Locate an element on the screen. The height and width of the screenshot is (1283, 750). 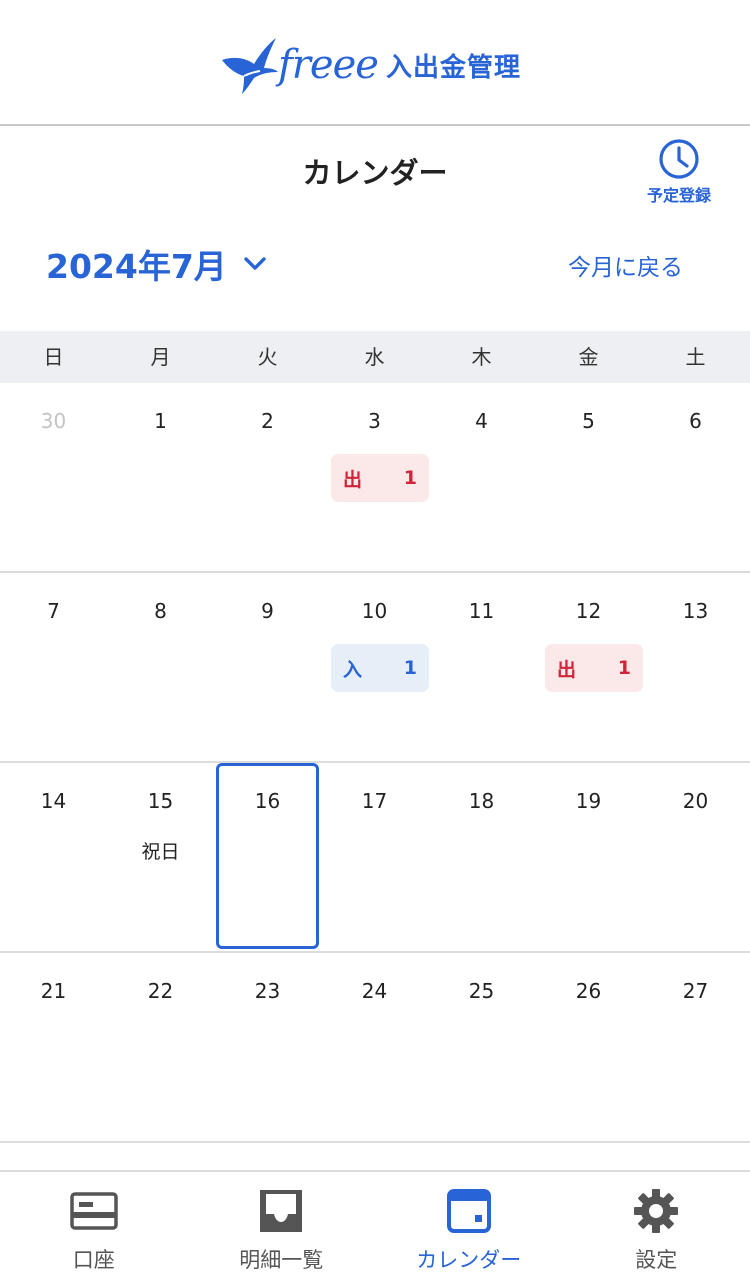
weekday-sun: 日 is located at coordinates (53, 357).